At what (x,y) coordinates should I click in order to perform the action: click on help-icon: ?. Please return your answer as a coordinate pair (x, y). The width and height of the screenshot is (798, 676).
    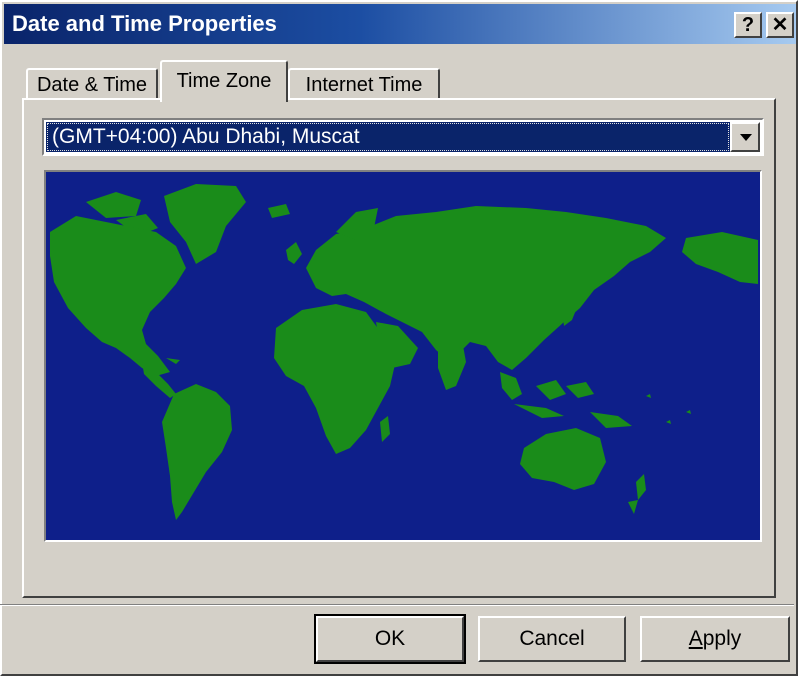
    Looking at the image, I should click on (748, 25).